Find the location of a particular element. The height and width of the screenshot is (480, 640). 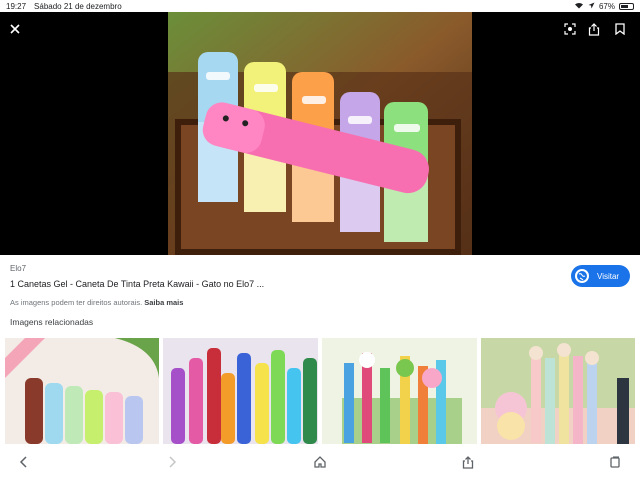

learn-more-link: Saiba mais is located at coordinates (163, 302).